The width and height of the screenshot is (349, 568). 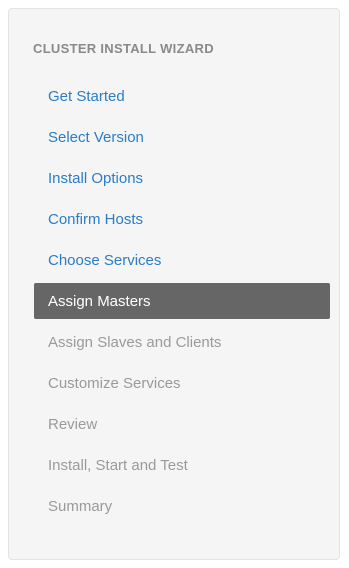 What do you see at coordinates (135, 342) in the screenshot?
I see `step-assign-slaves-and-clients: Assign Slaves and Clients` at bounding box center [135, 342].